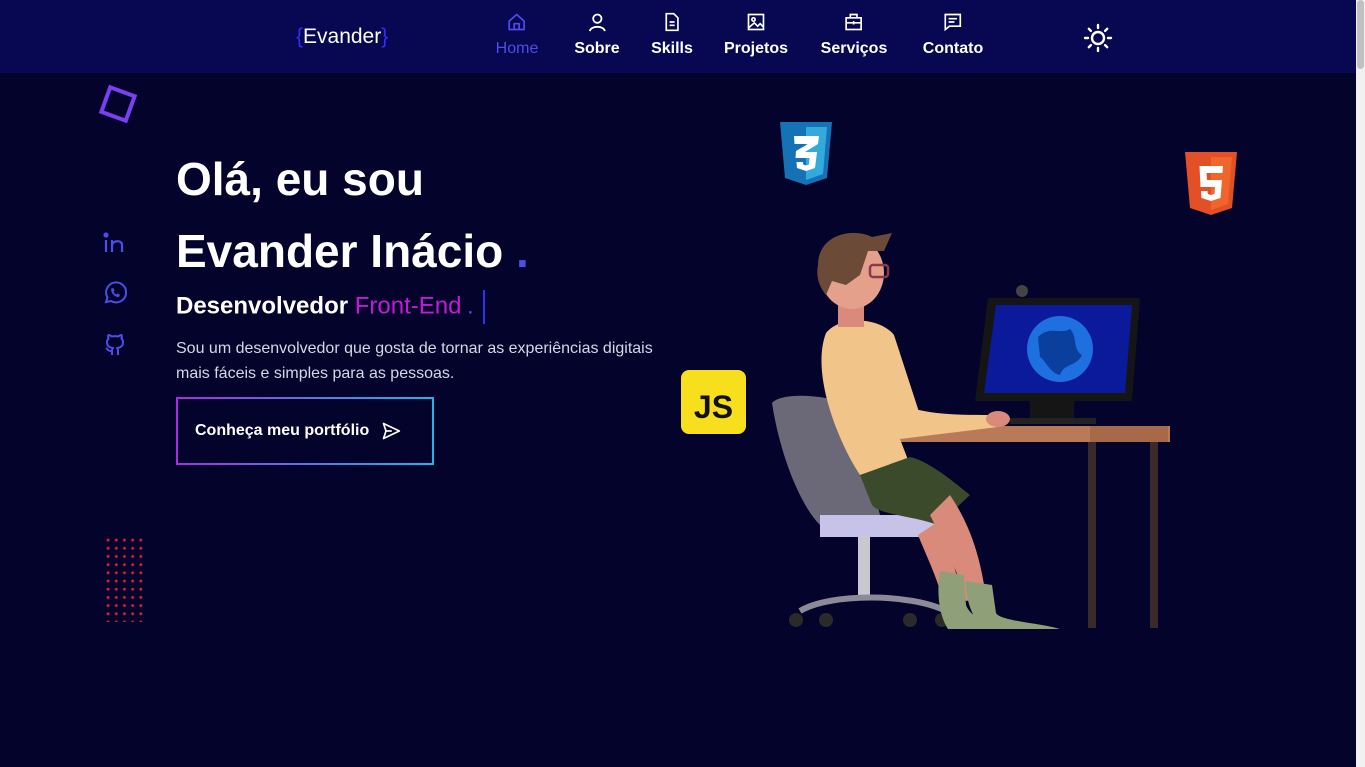  Describe the element at coordinates (483, 307) in the screenshot. I see `typing-caret` at that location.